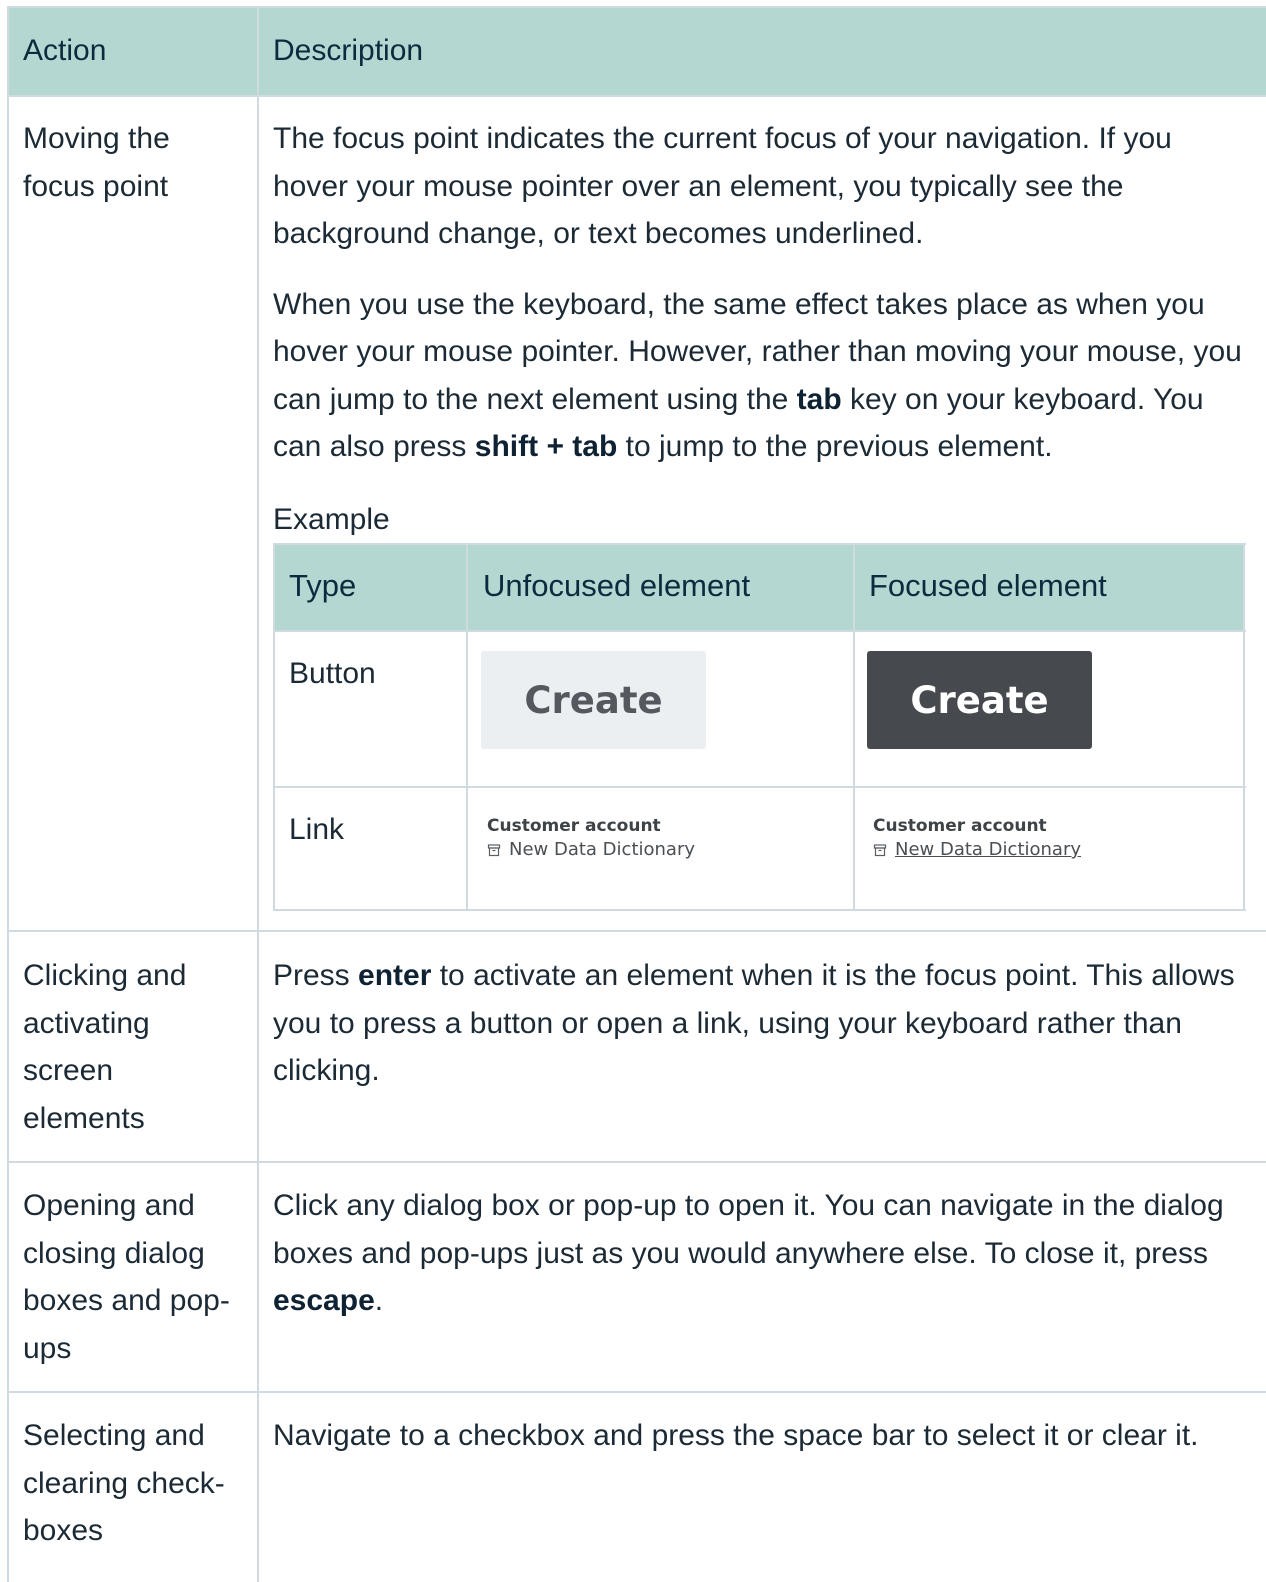 The width and height of the screenshot is (1266, 1582). What do you see at coordinates (637, 52) in the screenshot?
I see `table-header` at bounding box center [637, 52].